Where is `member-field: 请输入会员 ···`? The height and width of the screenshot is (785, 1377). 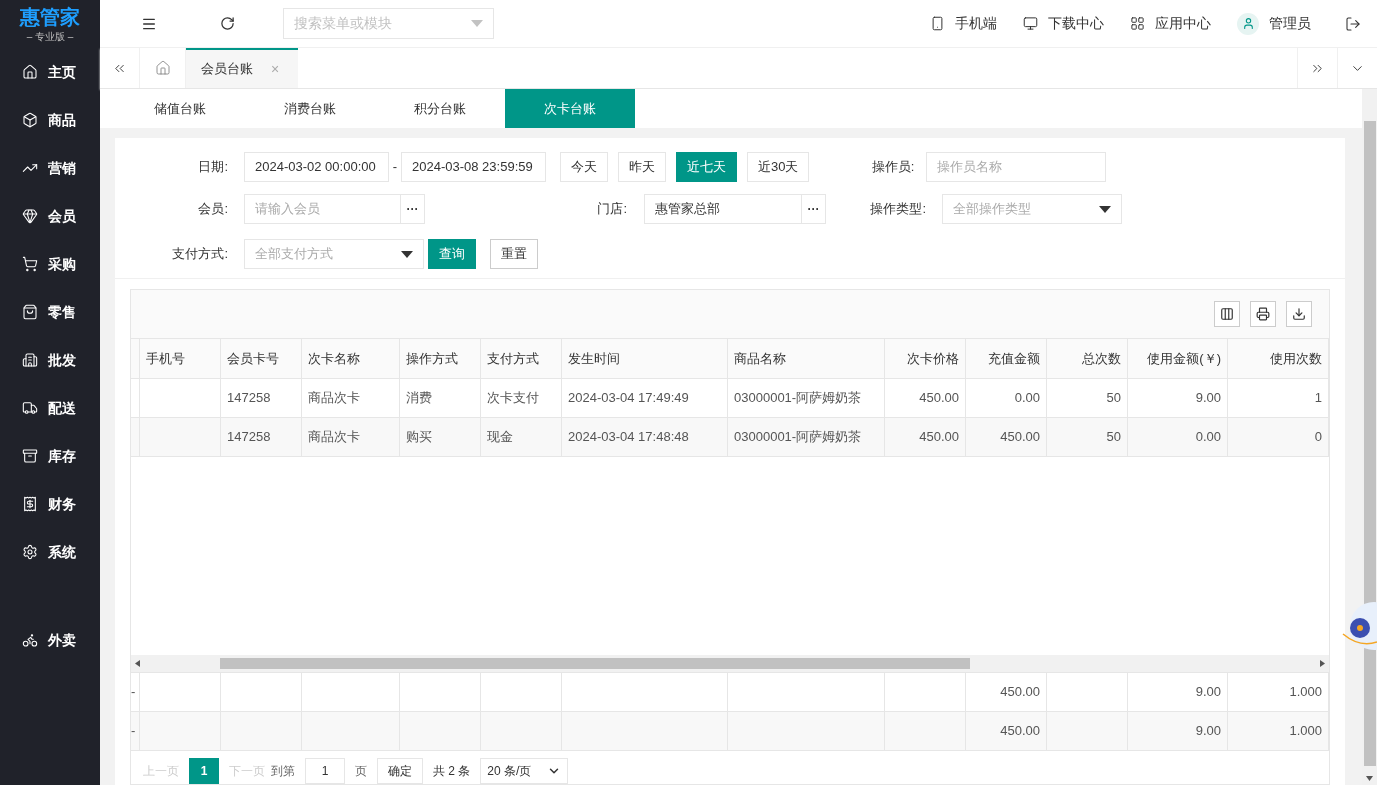
member-field: 请输入会员 ··· is located at coordinates (334, 209).